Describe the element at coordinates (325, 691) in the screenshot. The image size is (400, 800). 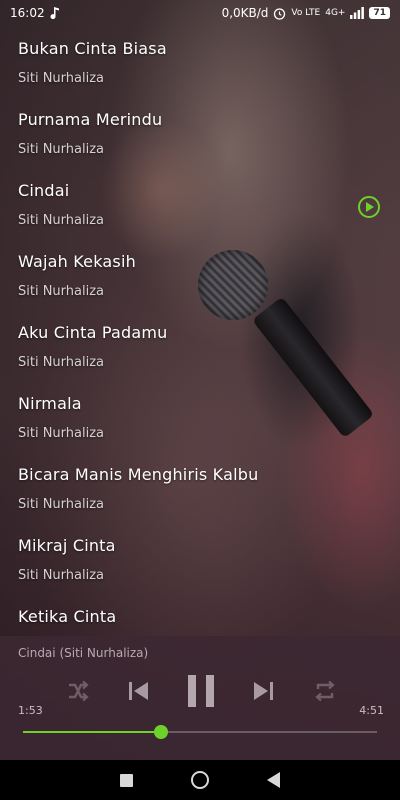
I see `repeat-icon` at that location.